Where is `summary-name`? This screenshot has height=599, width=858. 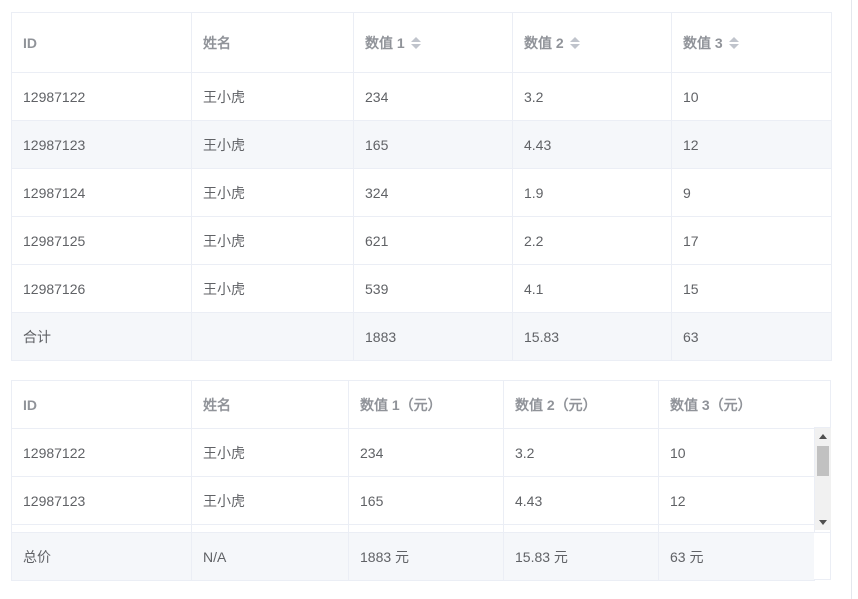
summary-name is located at coordinates (272, 336).